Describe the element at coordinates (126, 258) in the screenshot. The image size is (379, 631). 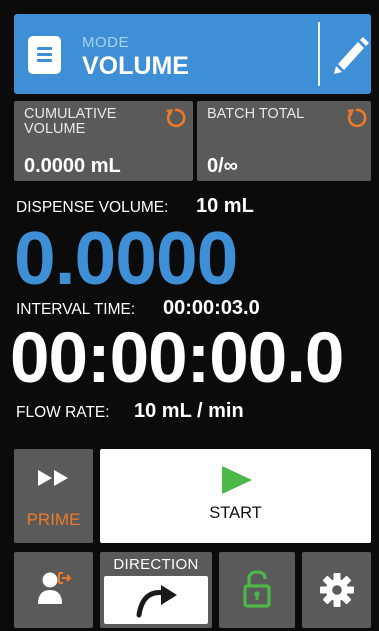
I see `volume-readout: 0.0000` at that location.